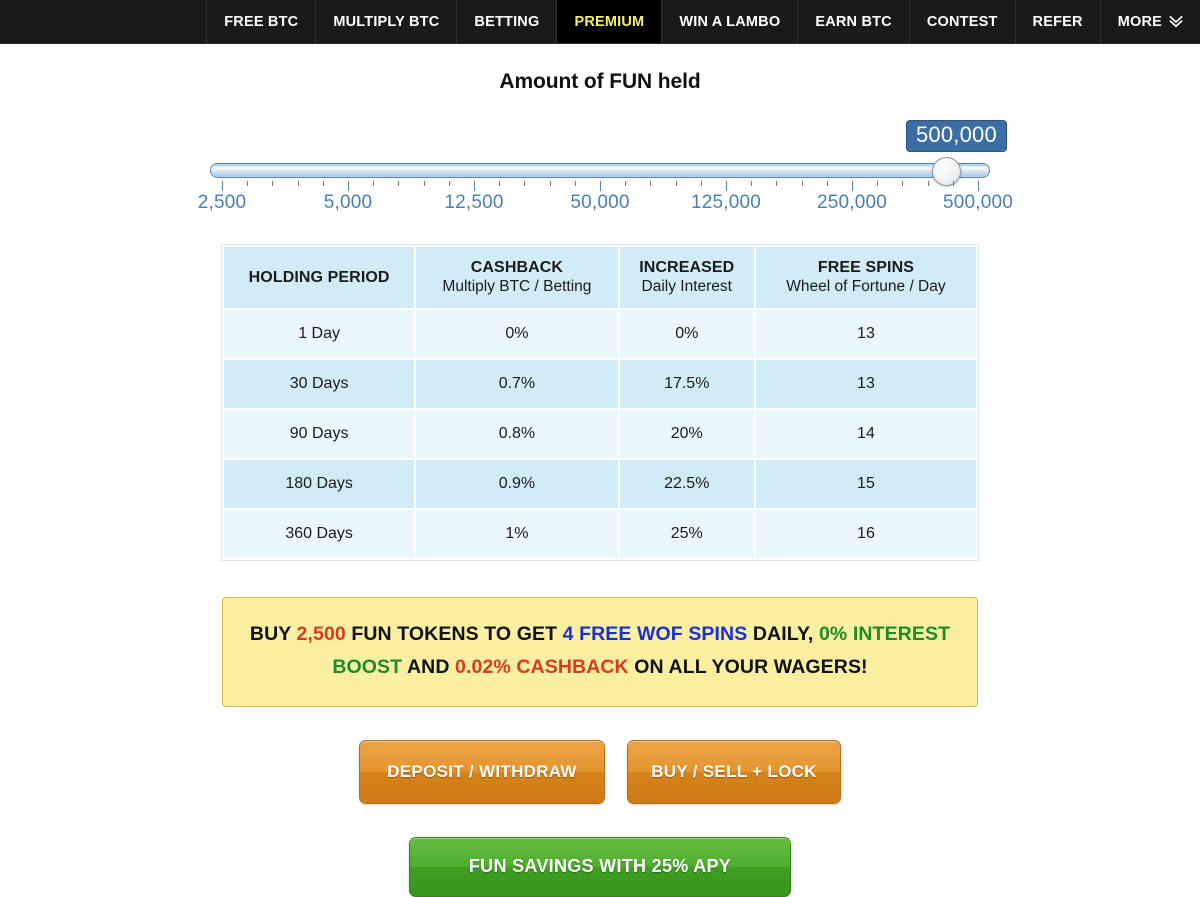 The height and width of the screenshot is (897, 1200). Describe the element at coordinates (865, 534) in the screenshot. I see `table-cell-free-spins: 16` at that location.